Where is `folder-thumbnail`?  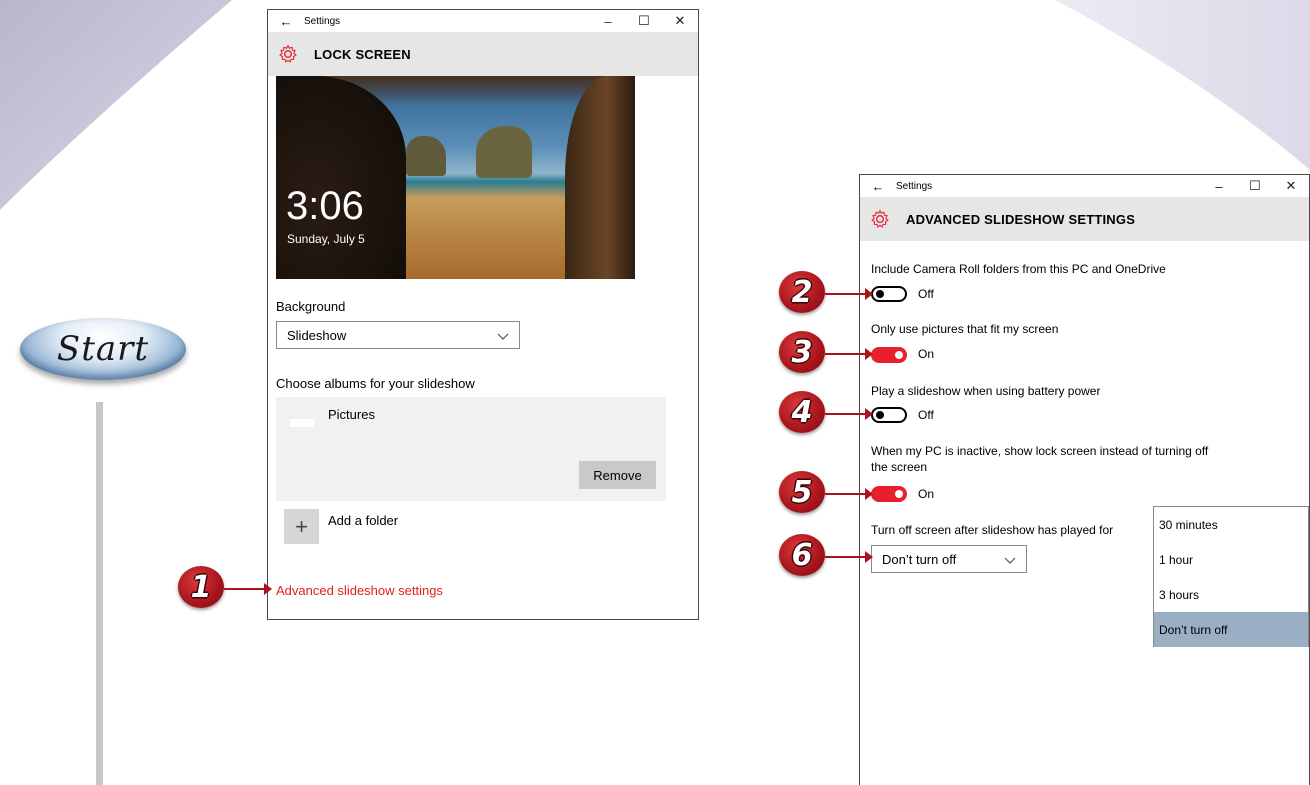
folder-thumbnail is located at coordinates (302, 423).